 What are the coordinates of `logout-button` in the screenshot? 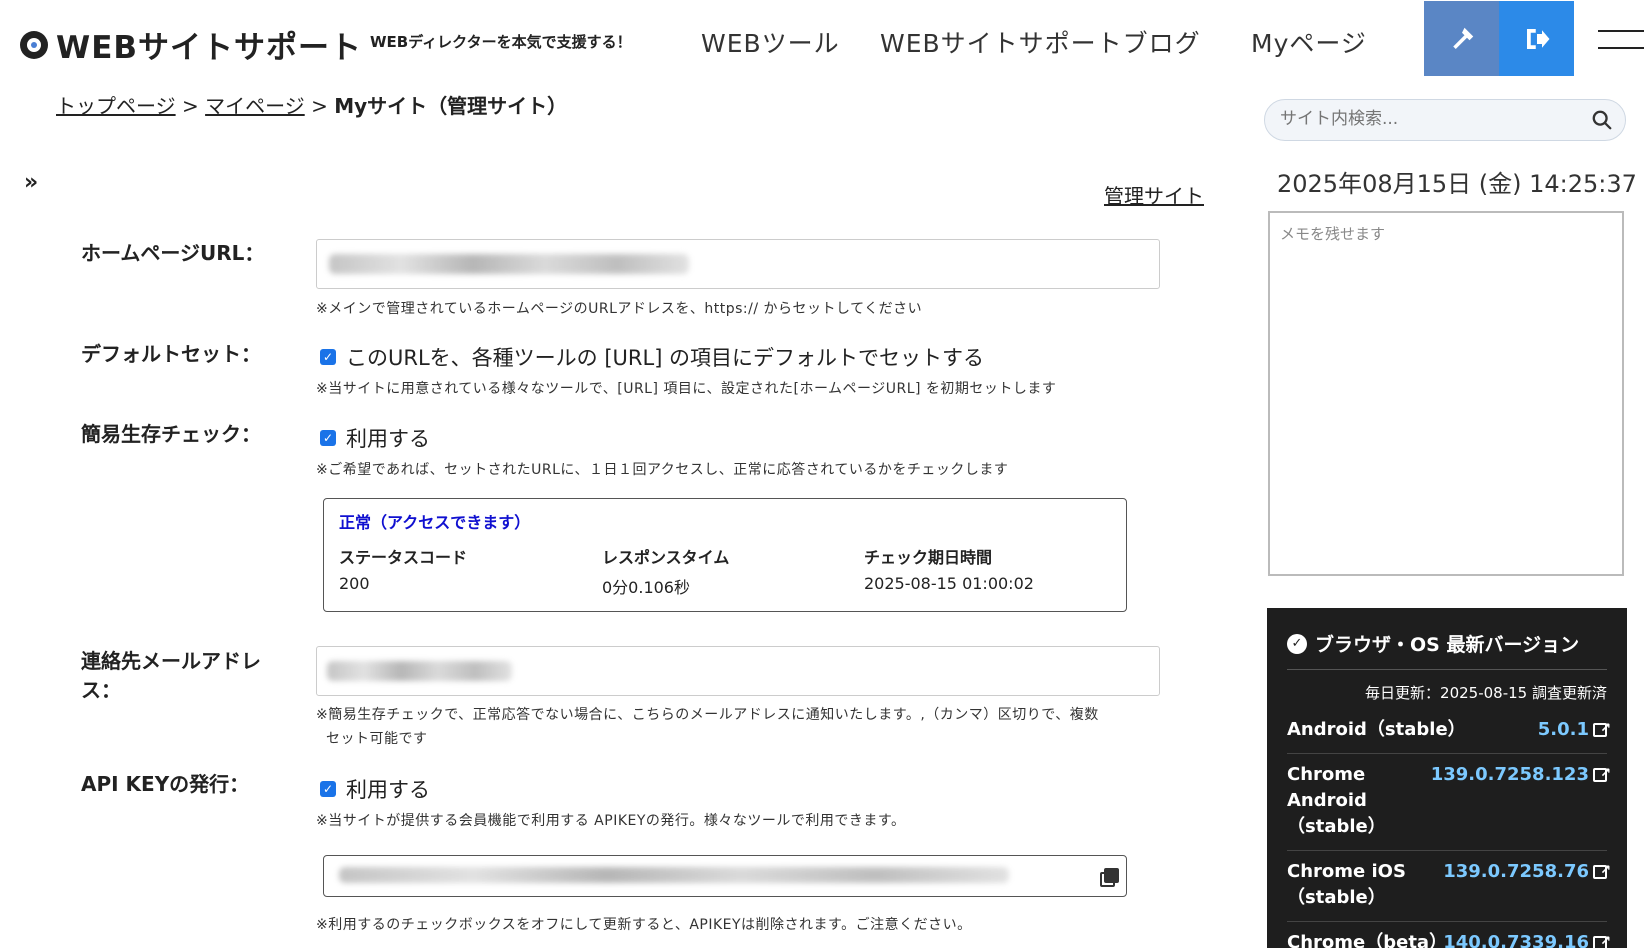 It's located at (1536, 38).